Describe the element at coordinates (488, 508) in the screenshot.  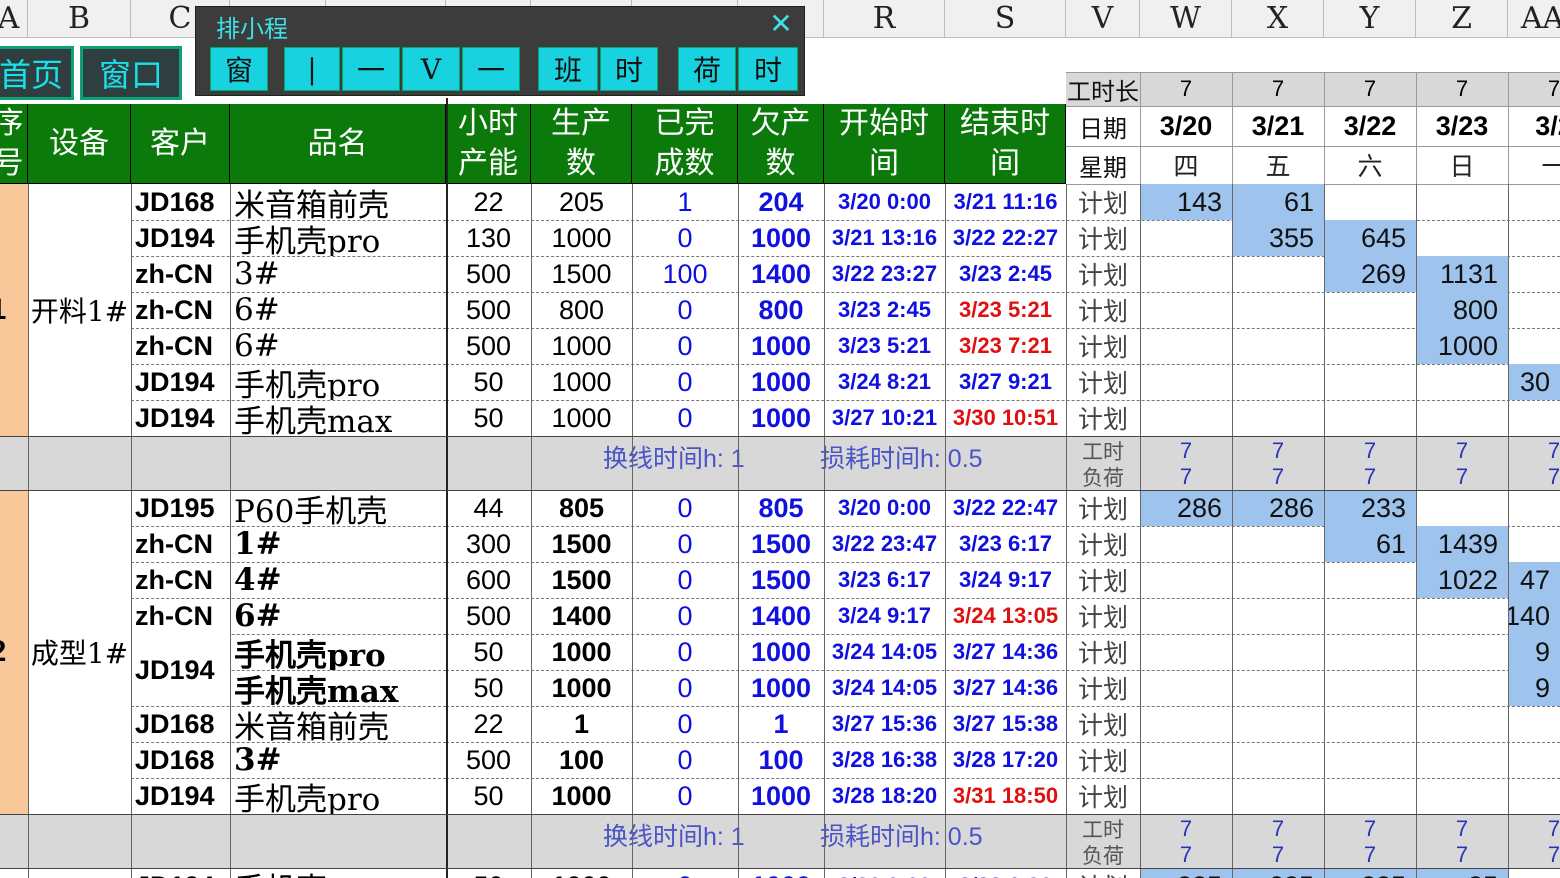
I see `hourly-capacity: 44` at that location.